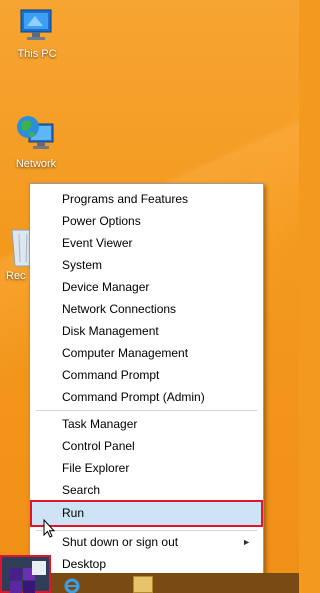 The height and width of the screenshot is (593, 320). Describe the element at coordinates (39, 568) in the screenshot. I see `start-highlight` at that location.